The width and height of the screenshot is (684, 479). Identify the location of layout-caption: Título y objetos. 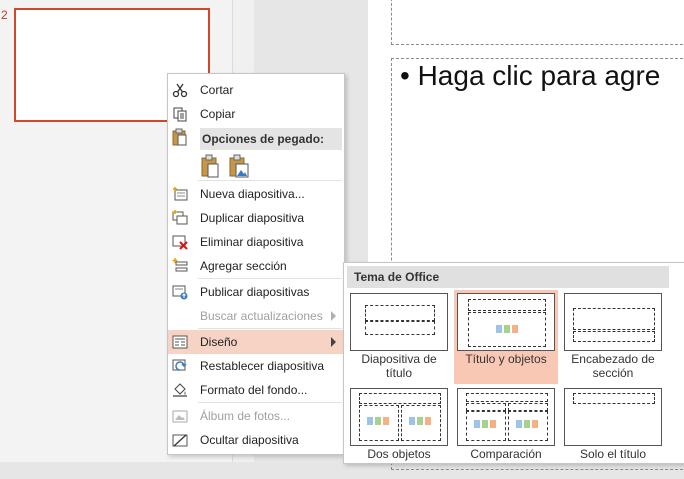
(506, 359).